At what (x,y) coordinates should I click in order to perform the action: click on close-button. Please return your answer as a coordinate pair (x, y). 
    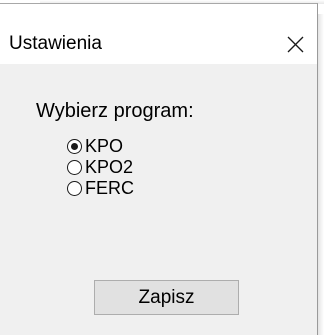
    Looking at the image, I should click on (295, 44).